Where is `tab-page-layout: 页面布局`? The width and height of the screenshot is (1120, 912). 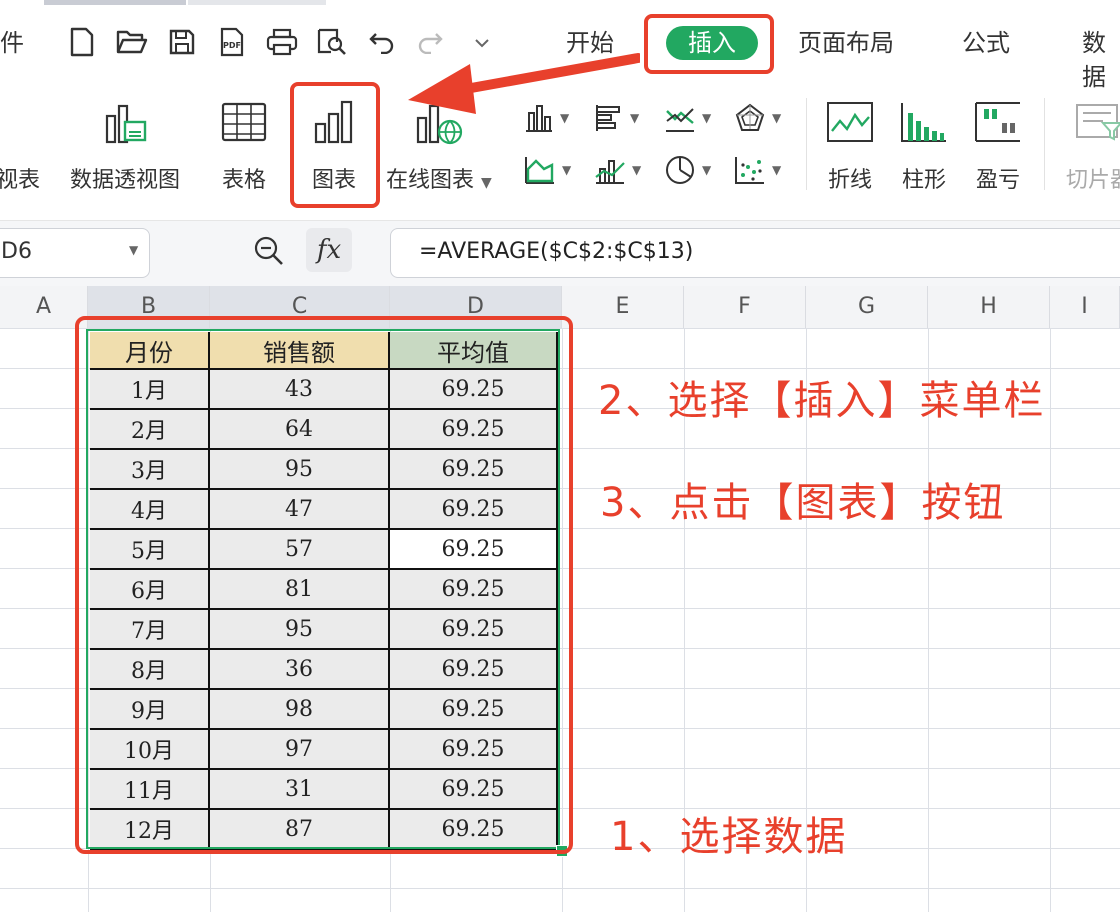
tab-page-layout: 页面布局 is located at coordinates (846, 43).